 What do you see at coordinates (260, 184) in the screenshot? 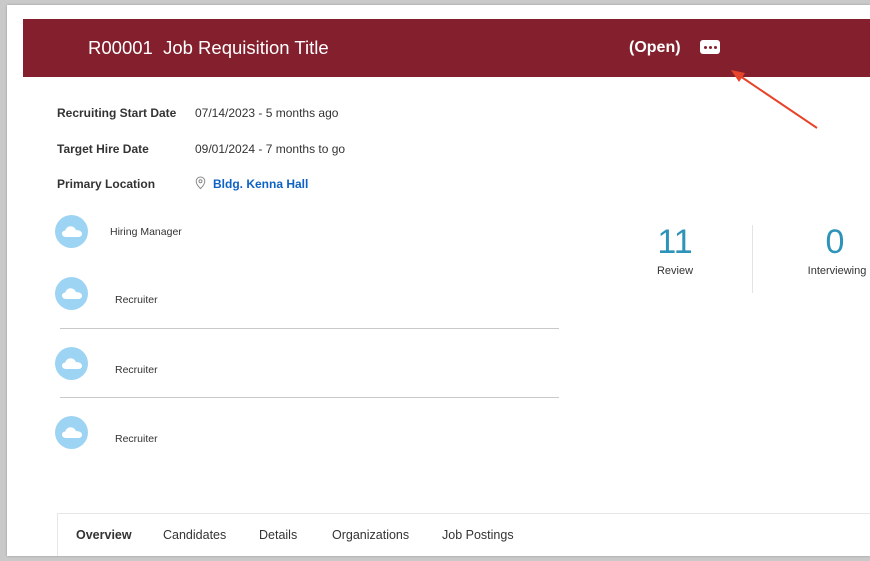
I see `primary-location-link: Bldg. Kenna Hall` at bounding box center [260, 184].